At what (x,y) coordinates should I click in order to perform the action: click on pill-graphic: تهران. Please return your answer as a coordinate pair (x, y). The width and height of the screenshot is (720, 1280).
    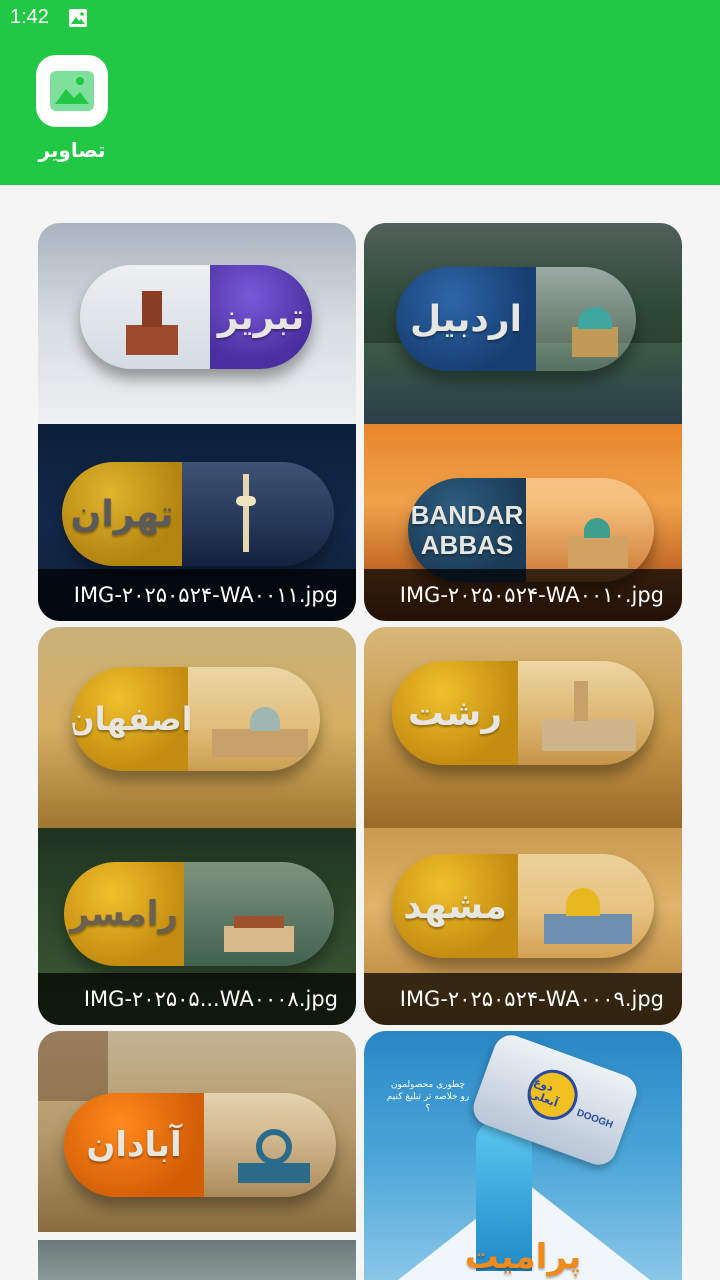
    Looking at the image, I should click on (198, 514).